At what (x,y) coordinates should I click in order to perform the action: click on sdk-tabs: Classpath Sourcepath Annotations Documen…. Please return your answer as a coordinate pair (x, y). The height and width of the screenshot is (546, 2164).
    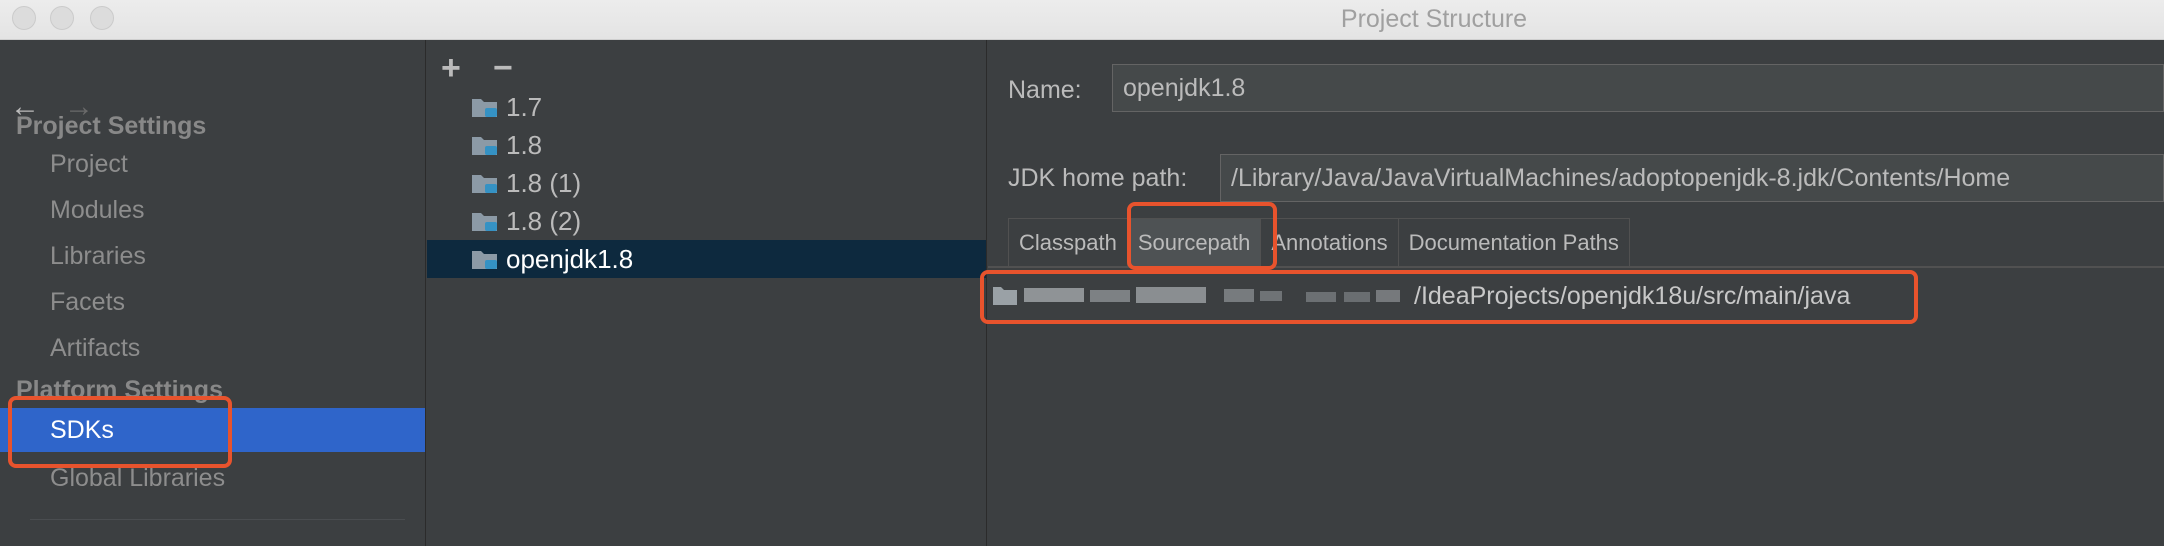
    Looking at the image, I should click on (1319, 243).